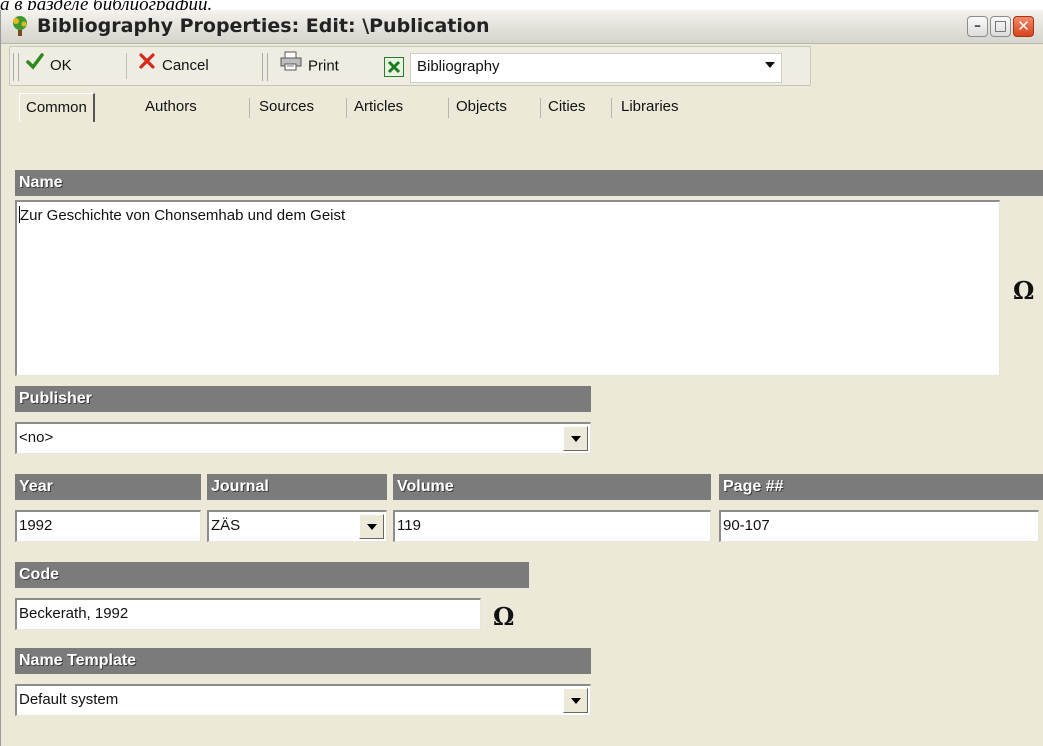 This screenshot has height=746, width=1043. Describe the element at coordinates (529, 183) in the screenshot. I see `name-section-header: Name` at that location.